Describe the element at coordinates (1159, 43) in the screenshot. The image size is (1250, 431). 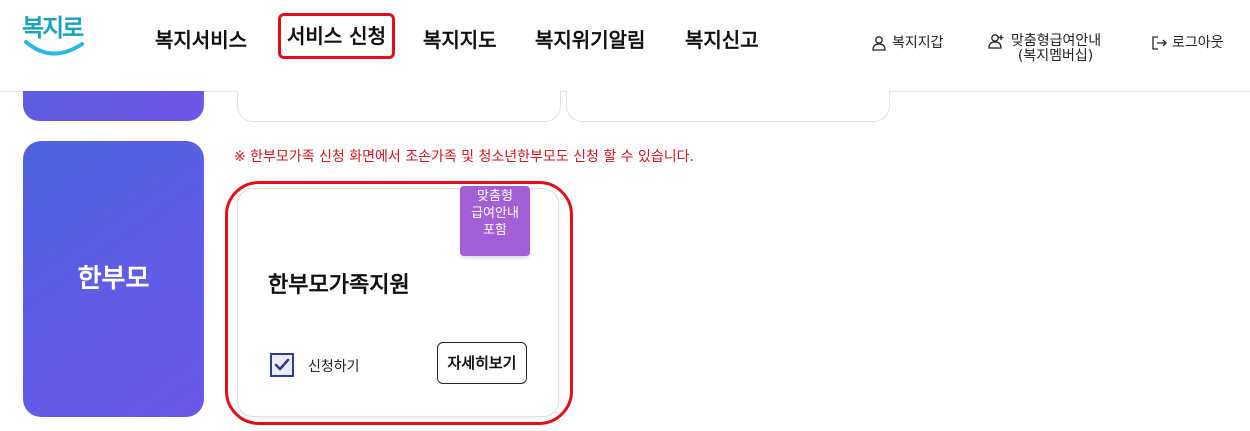
I see `logout-icon` at that location.